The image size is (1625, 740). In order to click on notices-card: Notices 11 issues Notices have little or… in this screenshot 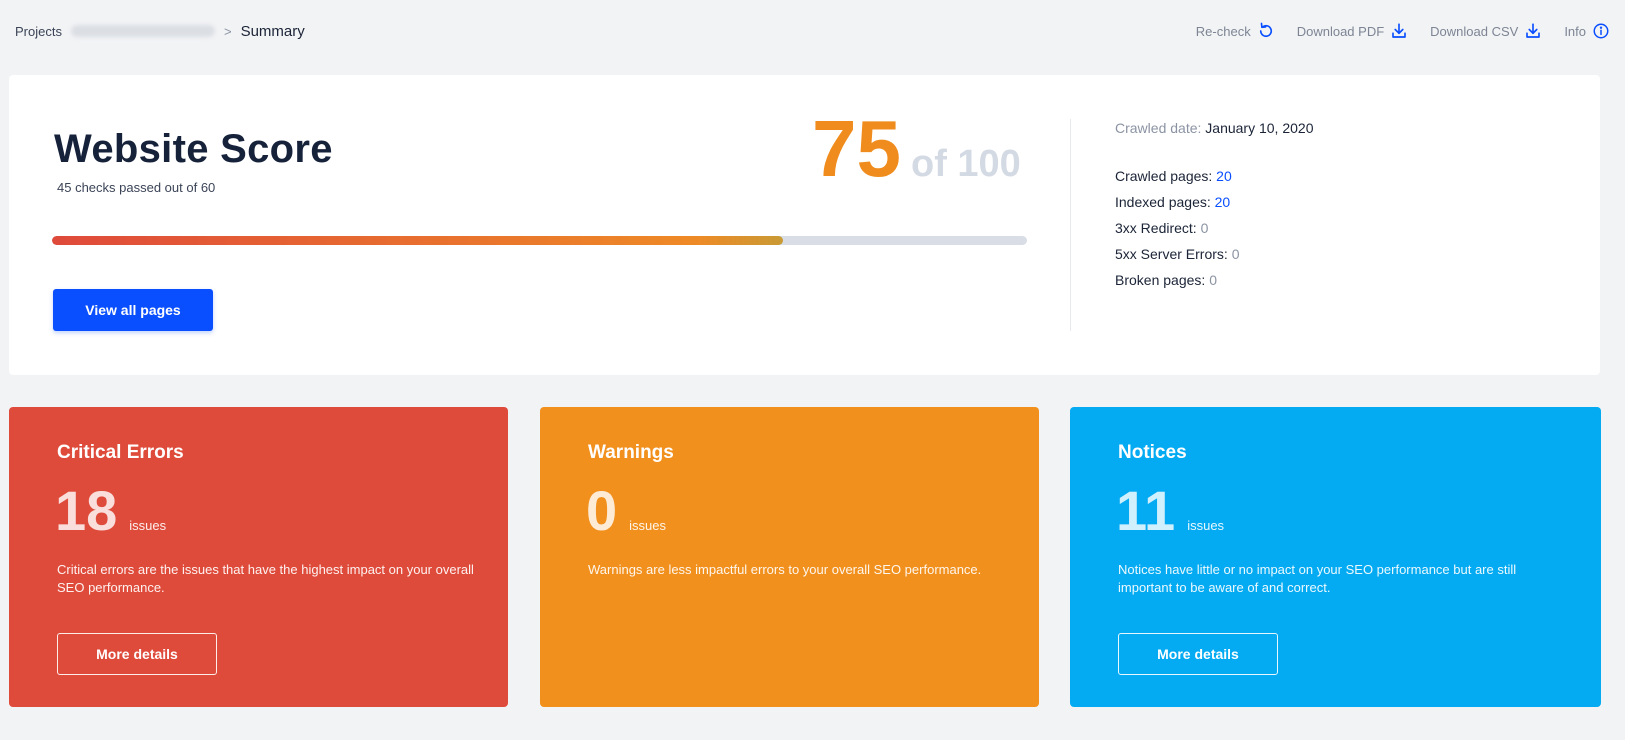, I will do `click(1335, 557)`.